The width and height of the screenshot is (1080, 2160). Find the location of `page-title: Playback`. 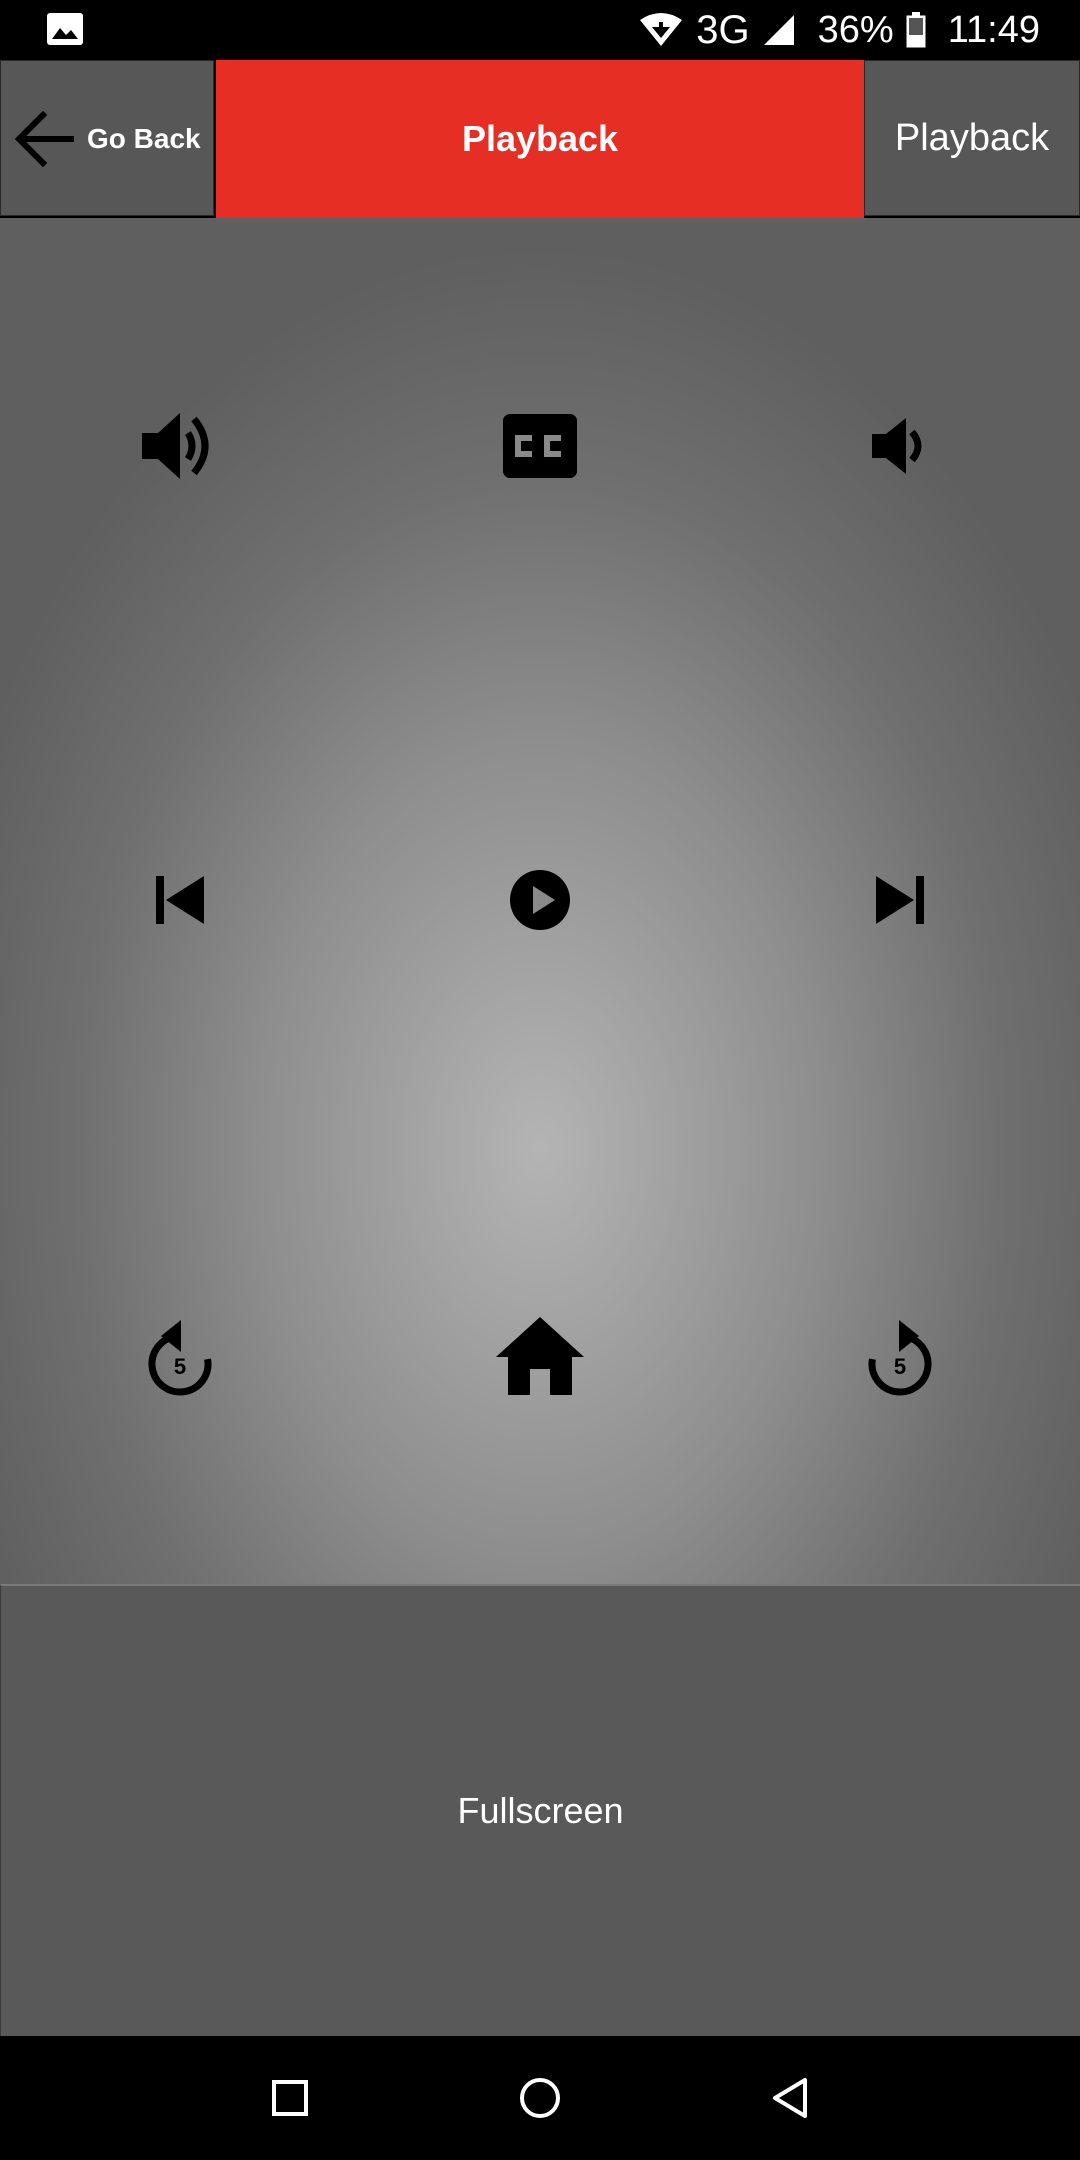

page-title: Playback is located at coordinates (540, 139).